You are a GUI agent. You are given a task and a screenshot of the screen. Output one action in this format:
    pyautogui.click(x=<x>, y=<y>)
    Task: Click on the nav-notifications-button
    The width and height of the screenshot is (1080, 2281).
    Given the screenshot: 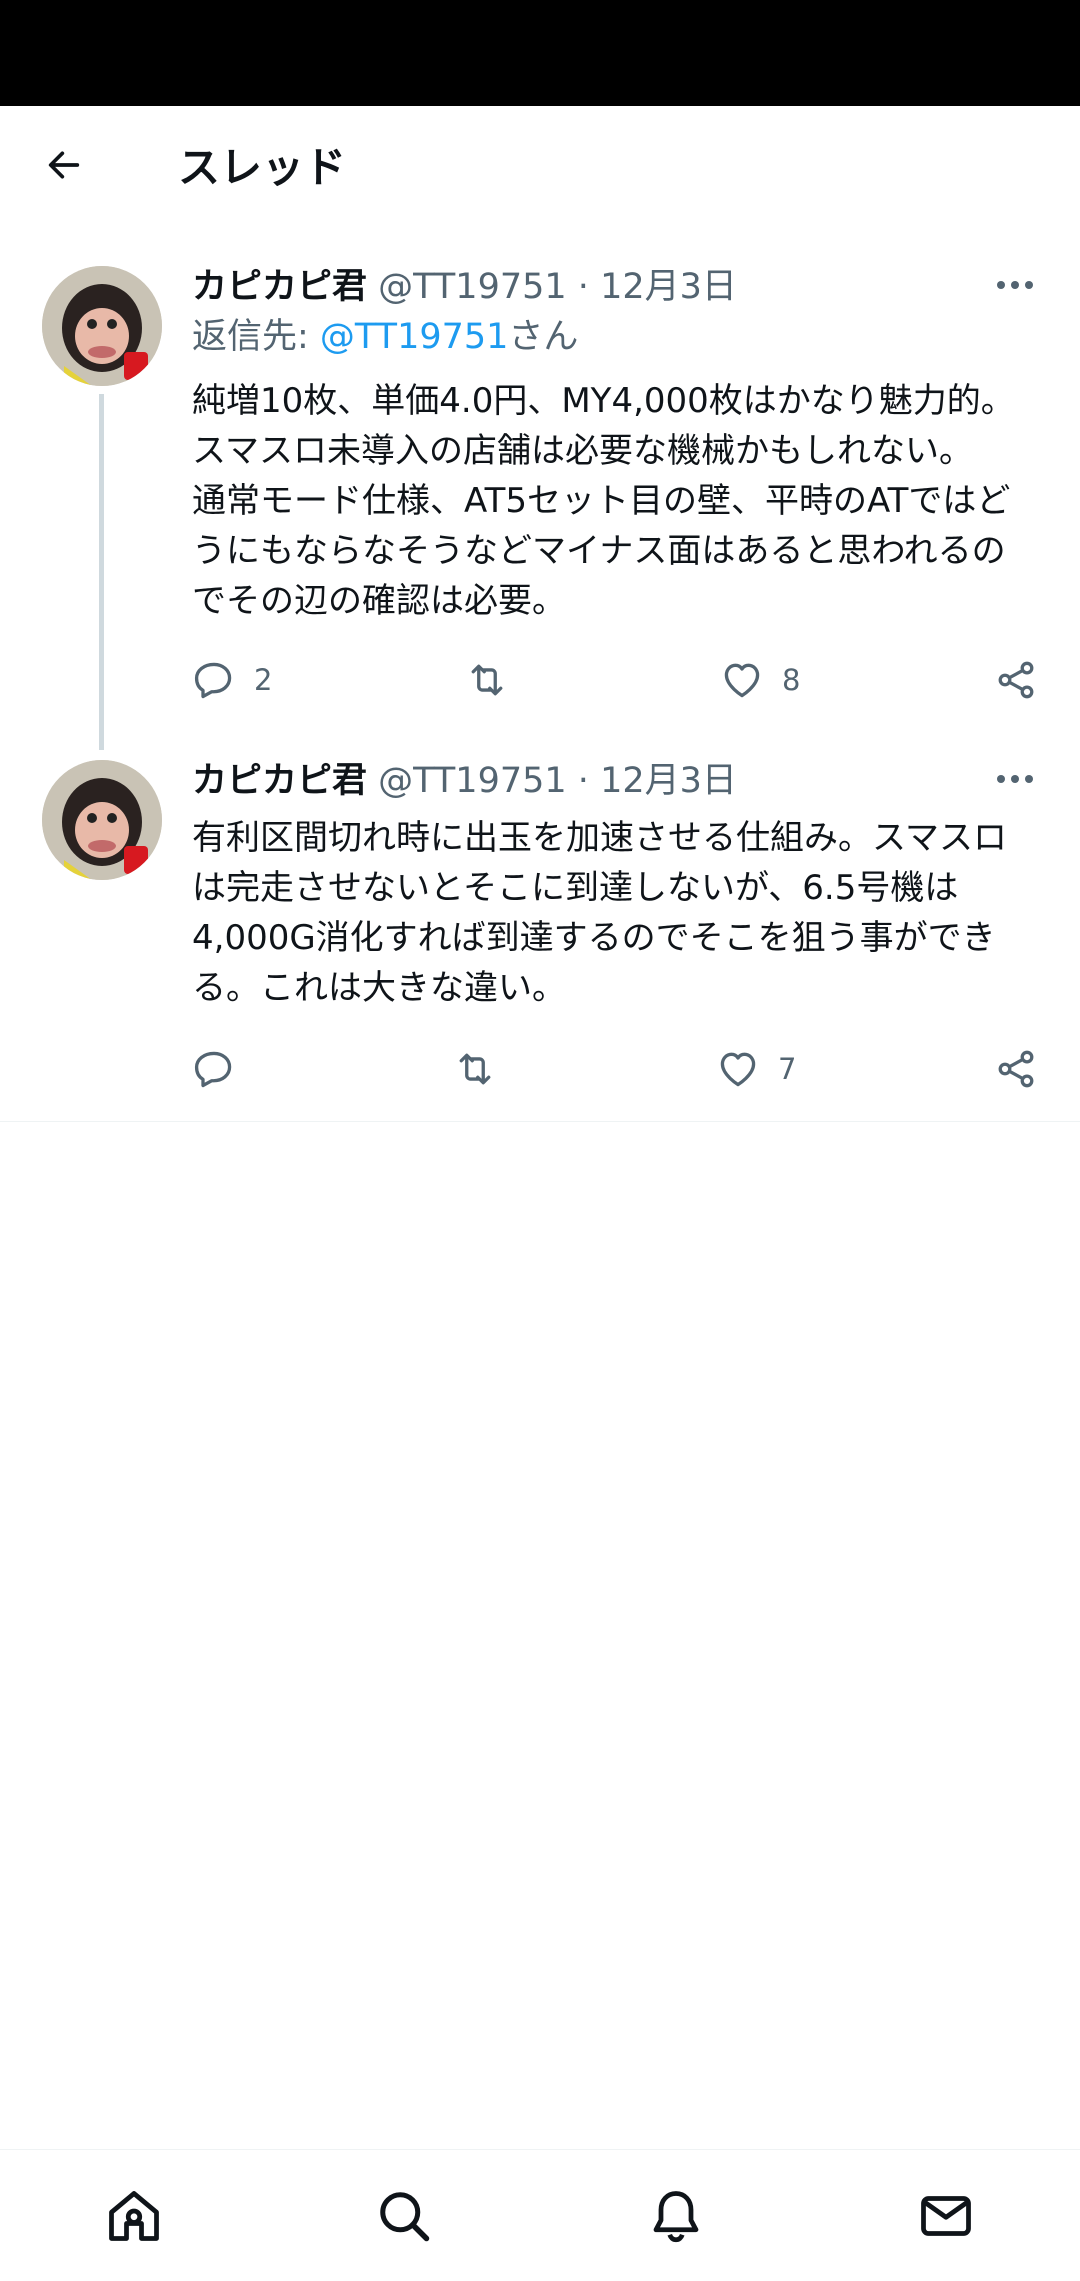 What is the action you would take?
    pyautogui.click(x=676, y=2216)
    